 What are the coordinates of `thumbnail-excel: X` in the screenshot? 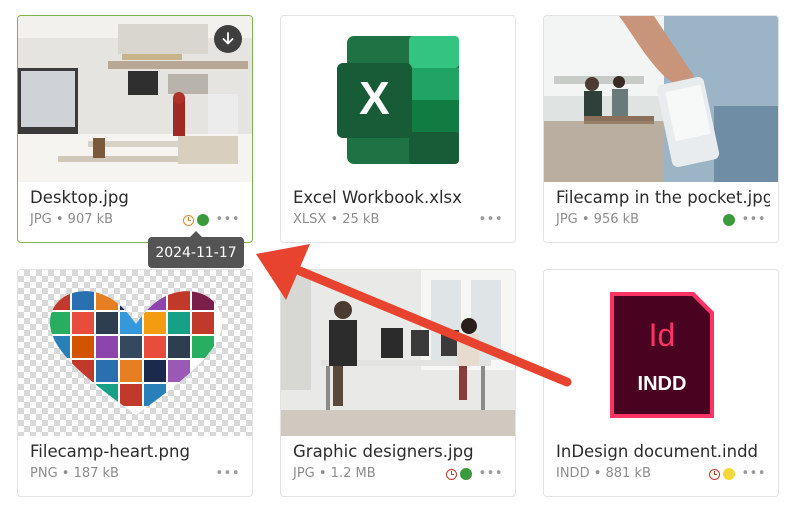 It's located at (398, 99).